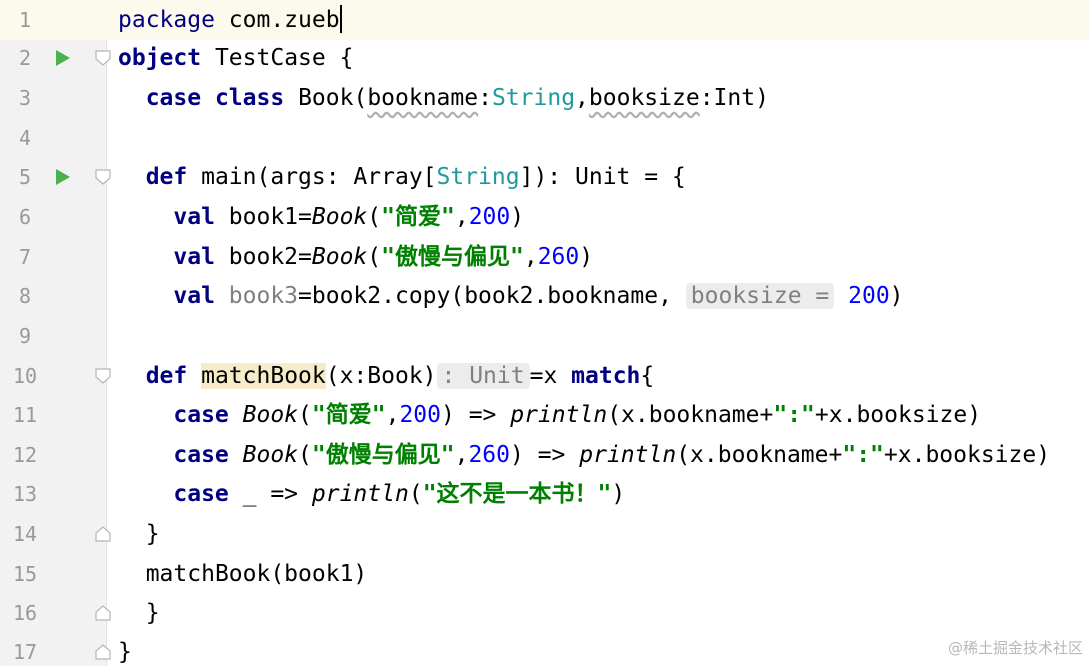 The height and width of the screenshot is (672, 1089). I want to click on gutter-line: 16, so click(55, 613).